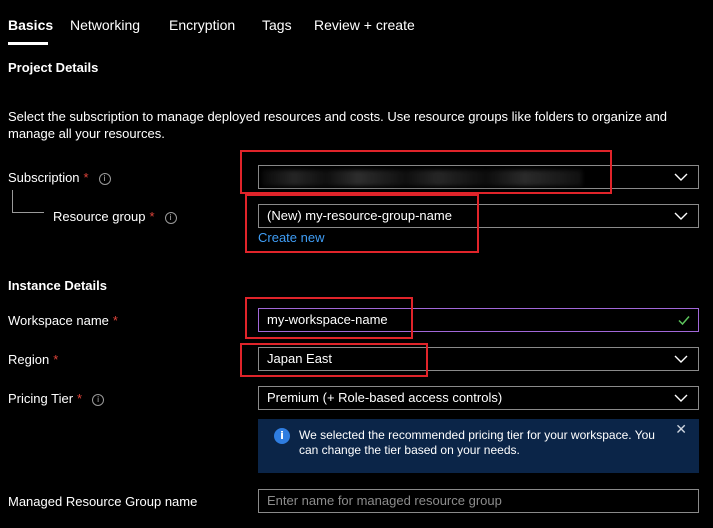  I want to click on resource-group-label: Resource group * i, so click(115, 216).